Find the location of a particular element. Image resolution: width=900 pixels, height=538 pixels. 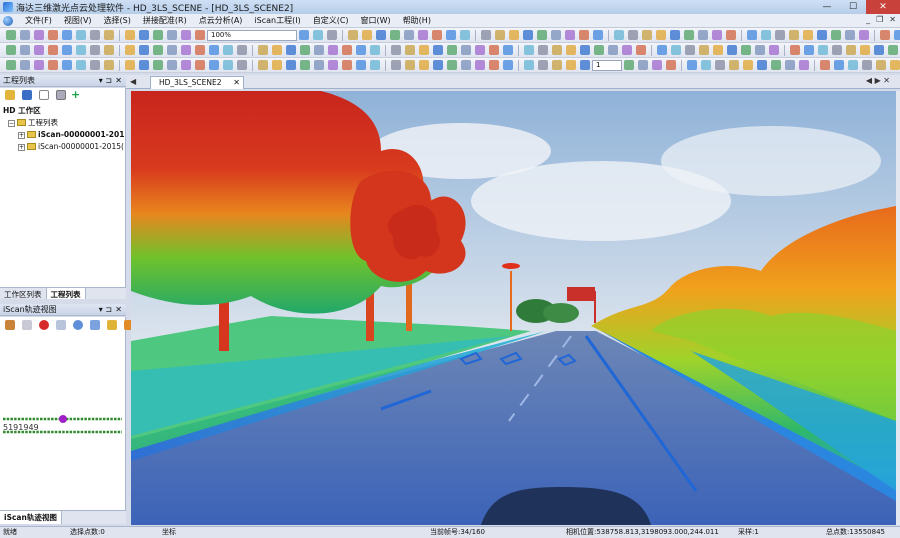

menu-file: 文件(F) is located at coordinates (38, 20).